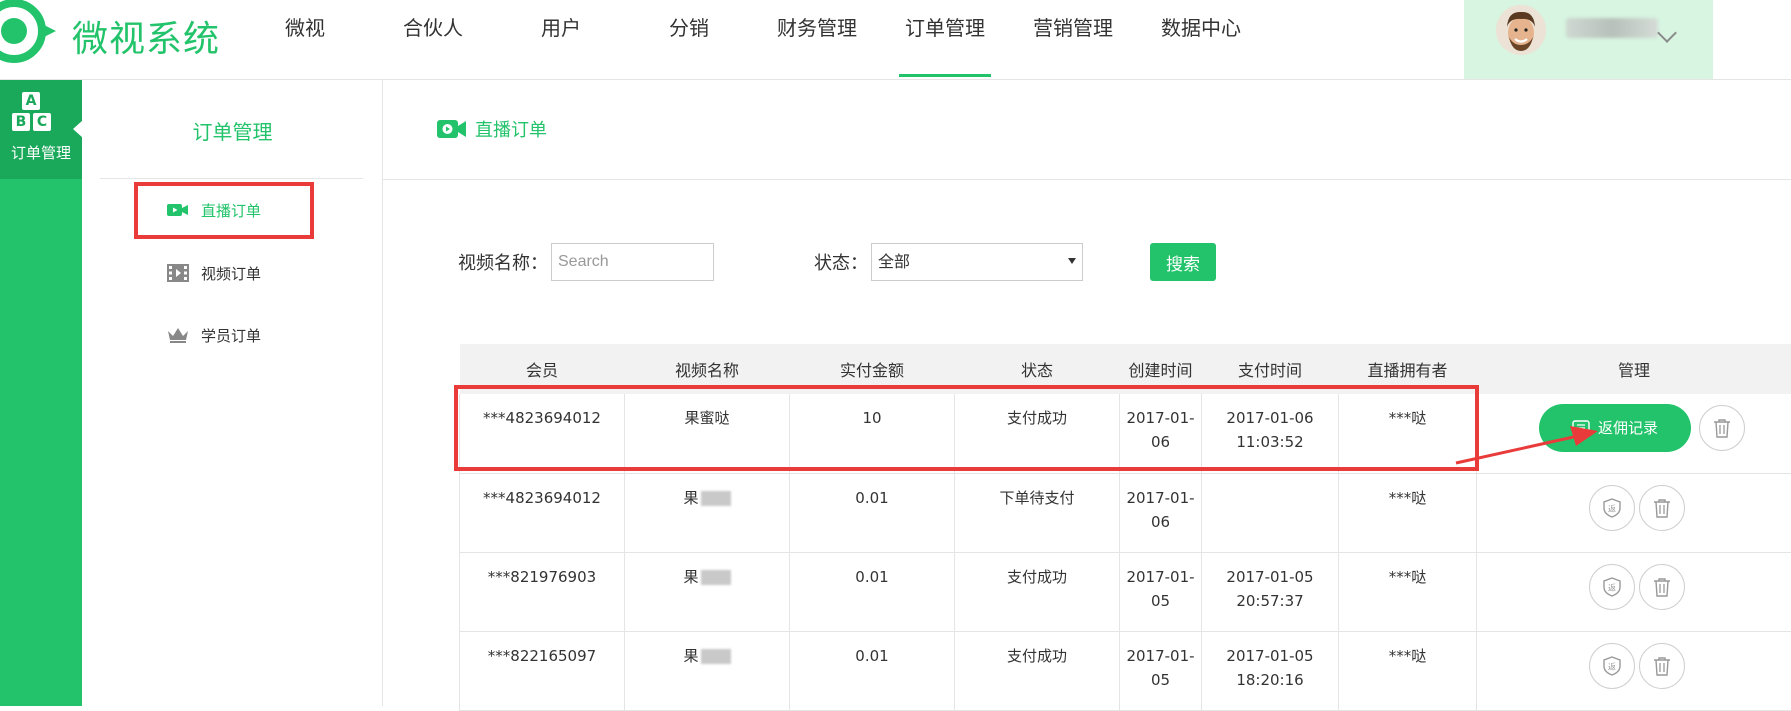 The image size is (1791, 711). I want to click on logo-text: 微视系统, so click(146, 36).